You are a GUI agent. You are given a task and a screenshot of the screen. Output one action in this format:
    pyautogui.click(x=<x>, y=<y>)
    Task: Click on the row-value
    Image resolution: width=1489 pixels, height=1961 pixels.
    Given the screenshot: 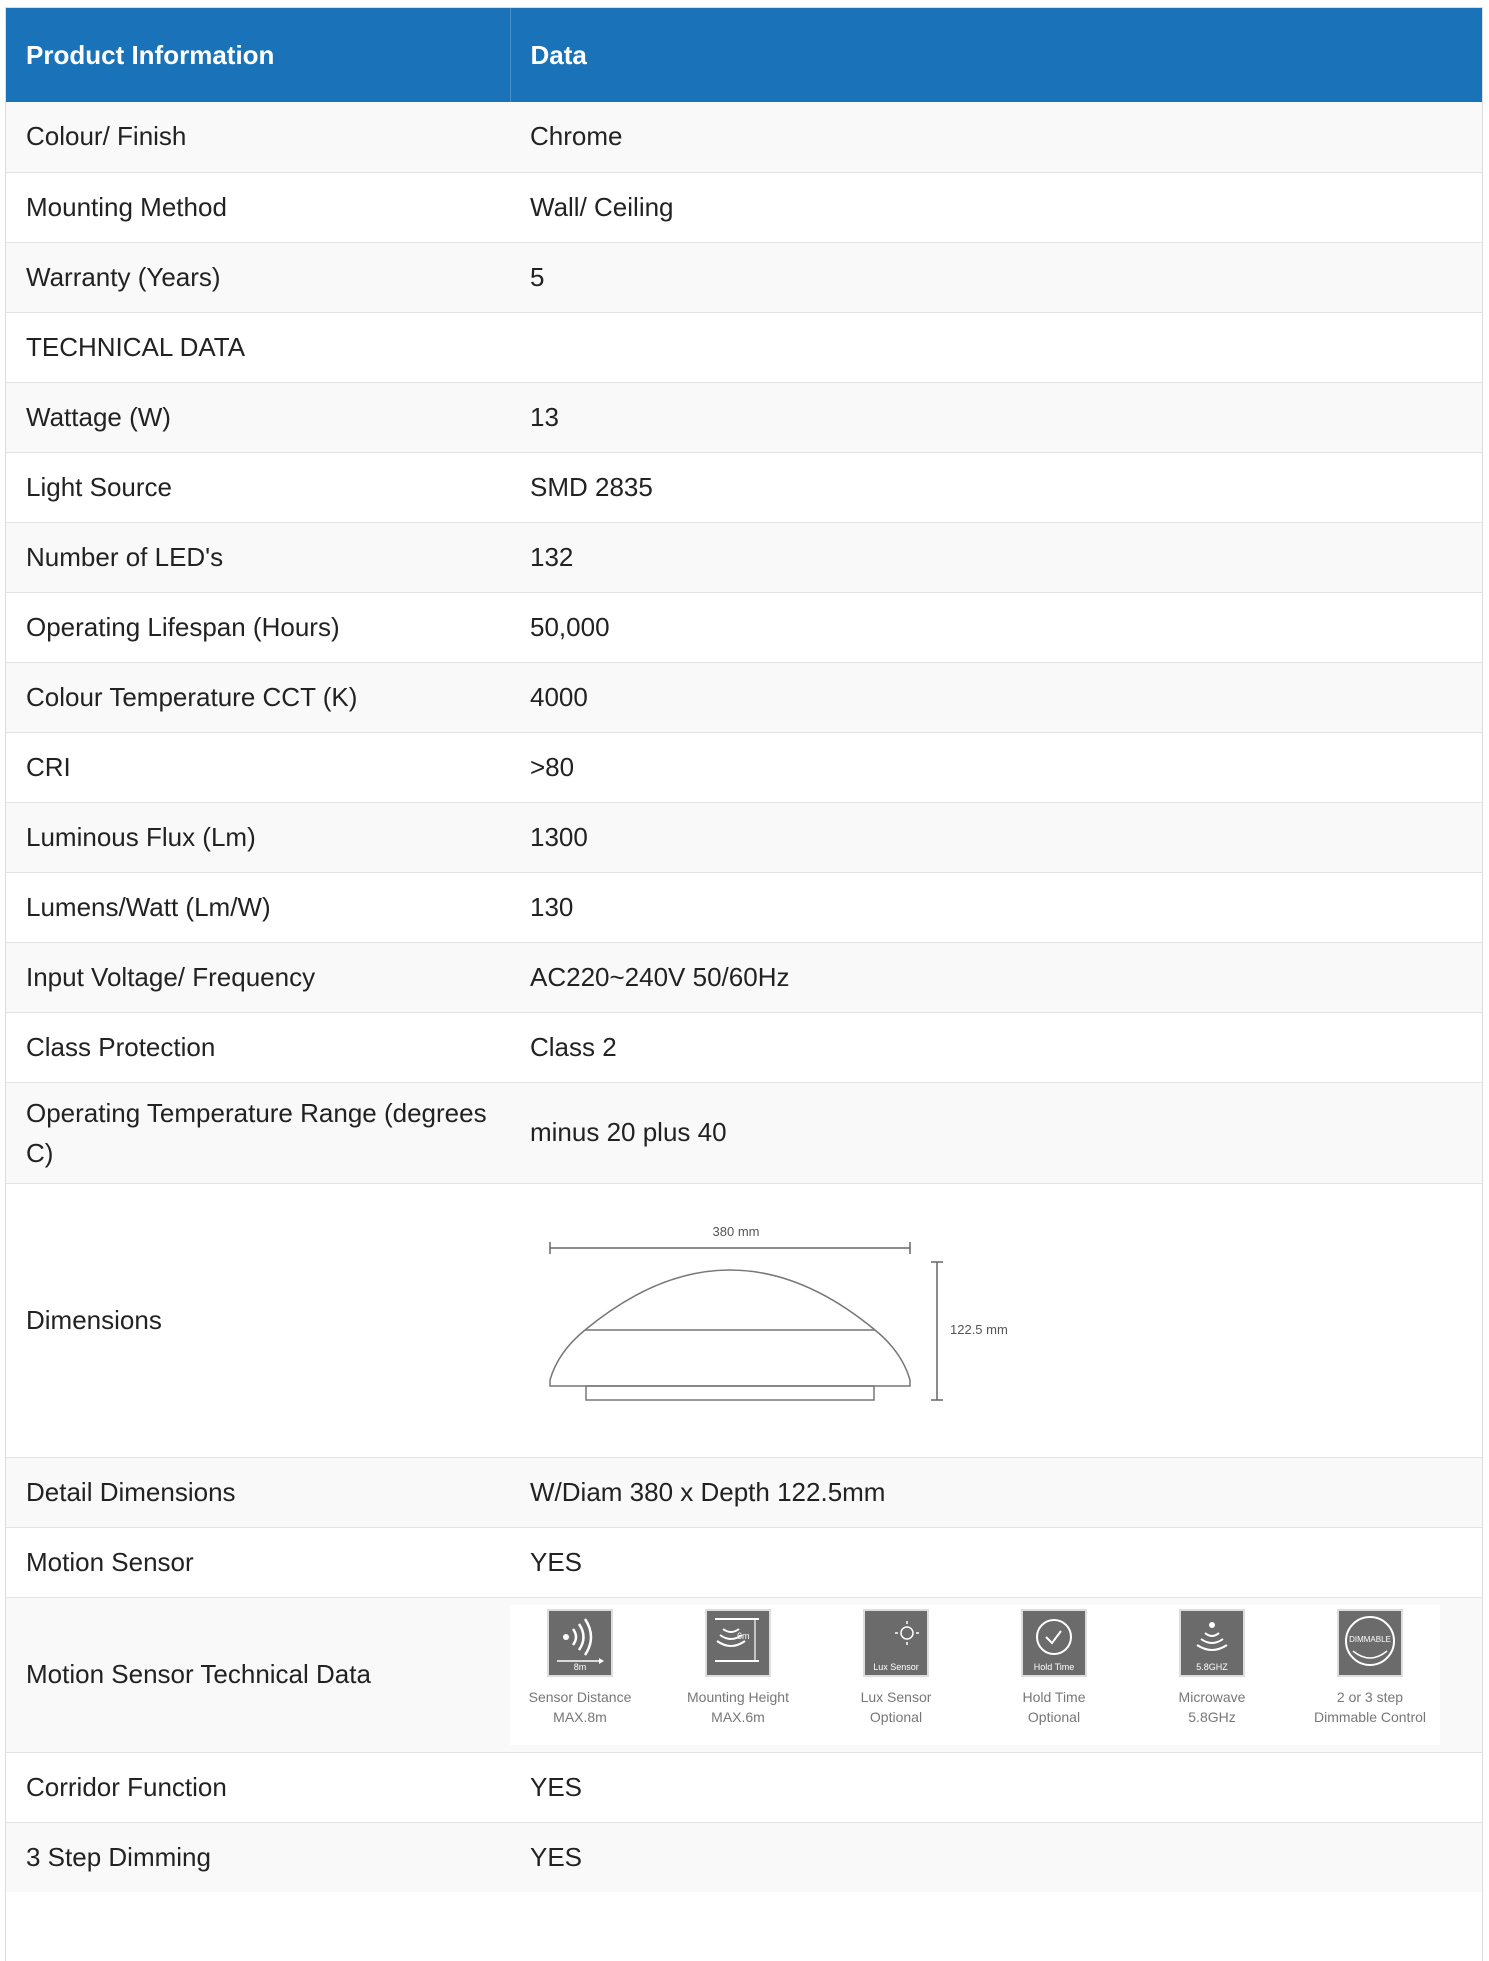 What is the action you would take?
    pyautogui.click(x=996, y=347)
    